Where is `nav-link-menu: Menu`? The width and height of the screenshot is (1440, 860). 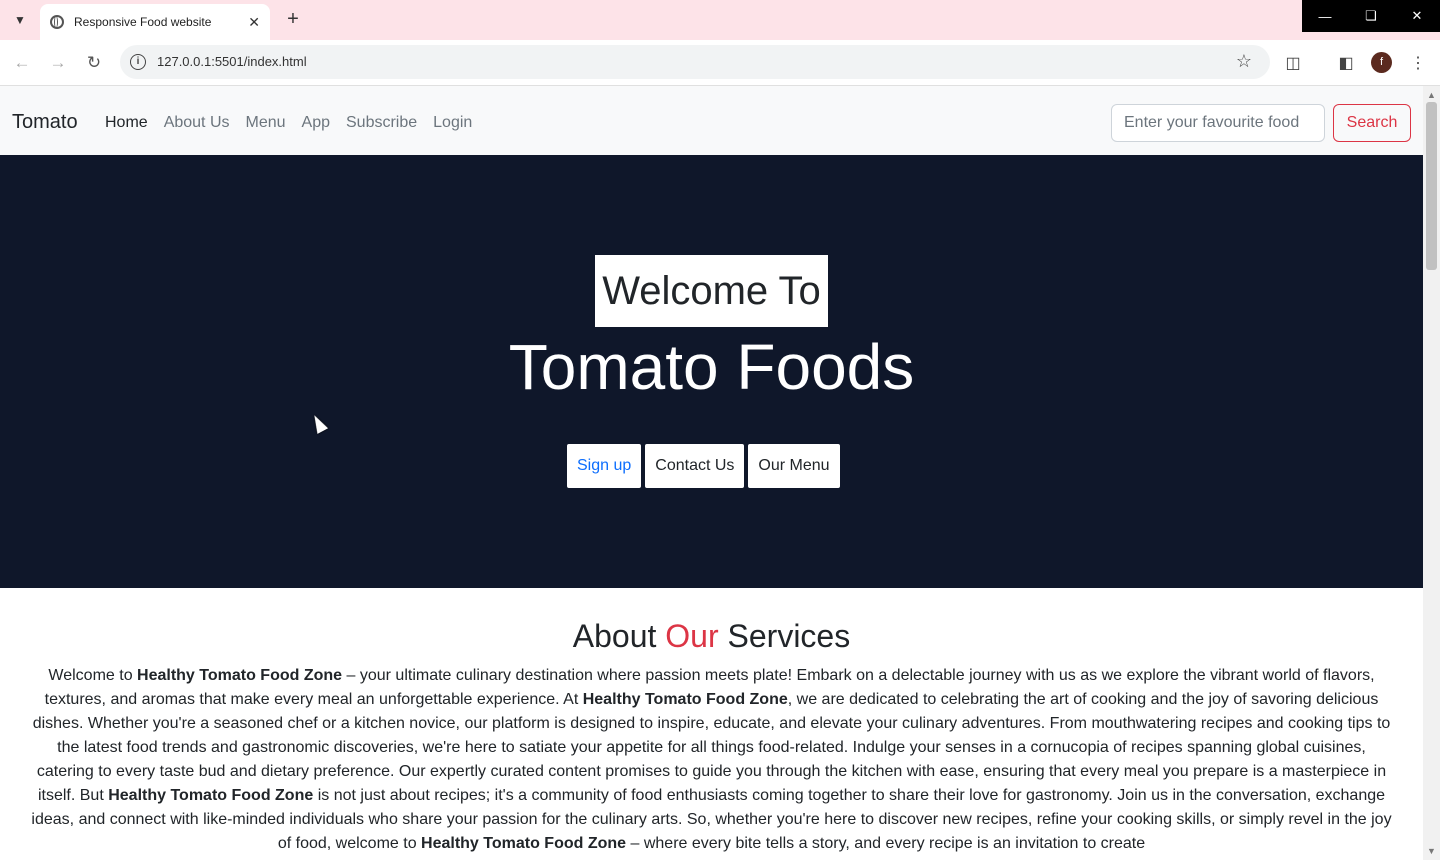 nav-link-menu: Menu is located at coordinates (266, 123).